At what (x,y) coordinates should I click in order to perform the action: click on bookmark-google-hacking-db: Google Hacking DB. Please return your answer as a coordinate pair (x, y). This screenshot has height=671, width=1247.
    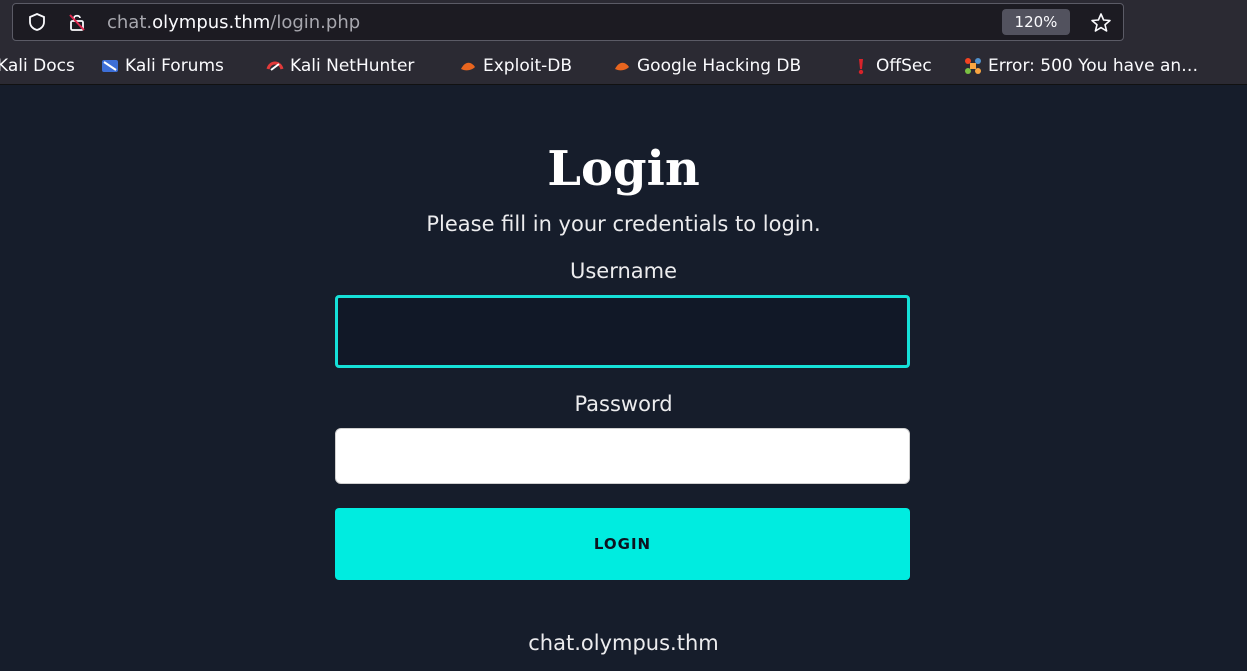
    Looking at the image, I should click on (707, 66).